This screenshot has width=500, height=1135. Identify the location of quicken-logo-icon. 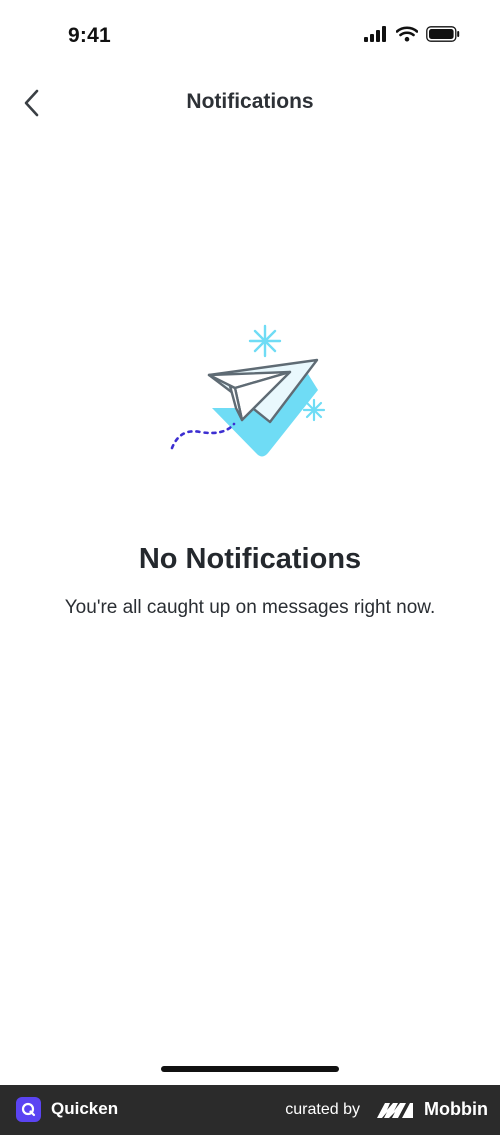
(28, 1109).